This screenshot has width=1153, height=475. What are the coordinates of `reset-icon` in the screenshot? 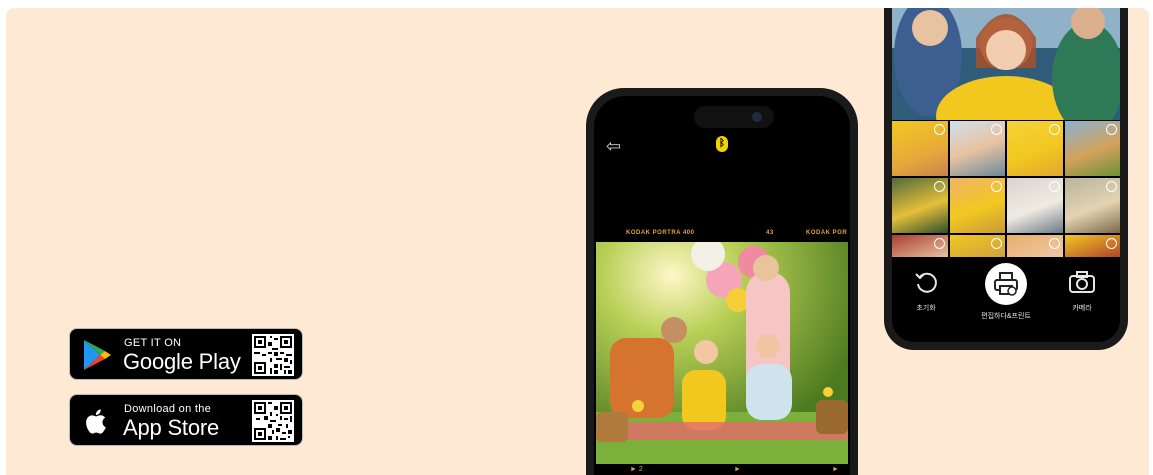 It's located at (926, 282).